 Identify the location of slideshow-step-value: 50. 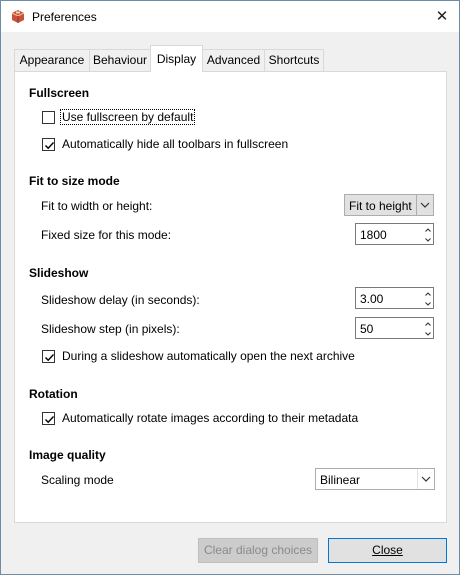
(367, 329).